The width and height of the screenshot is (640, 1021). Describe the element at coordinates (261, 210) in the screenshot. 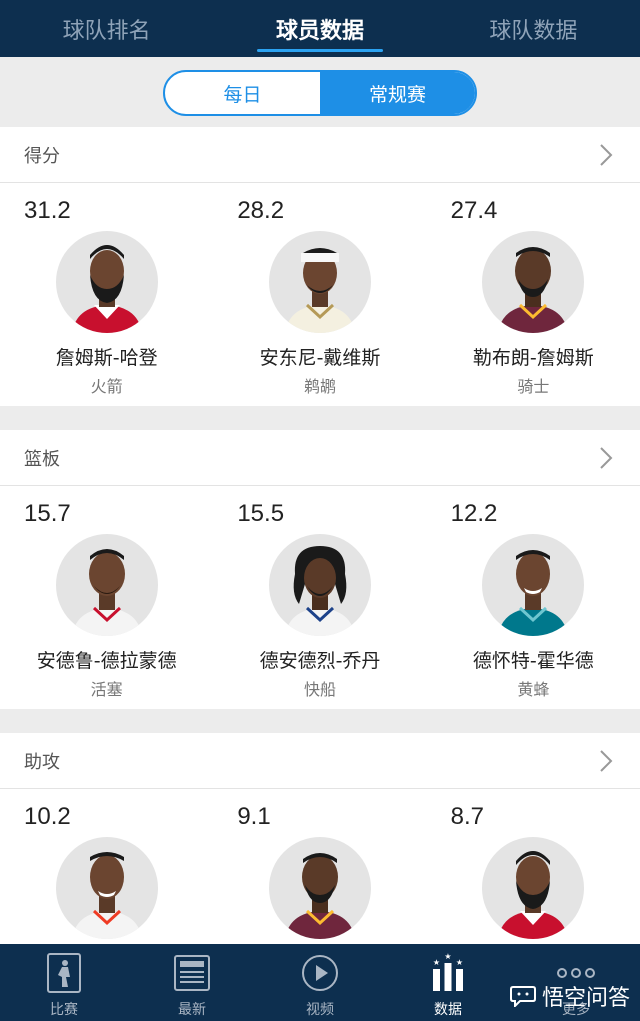

I see `stat-value: 28.2` at that location.